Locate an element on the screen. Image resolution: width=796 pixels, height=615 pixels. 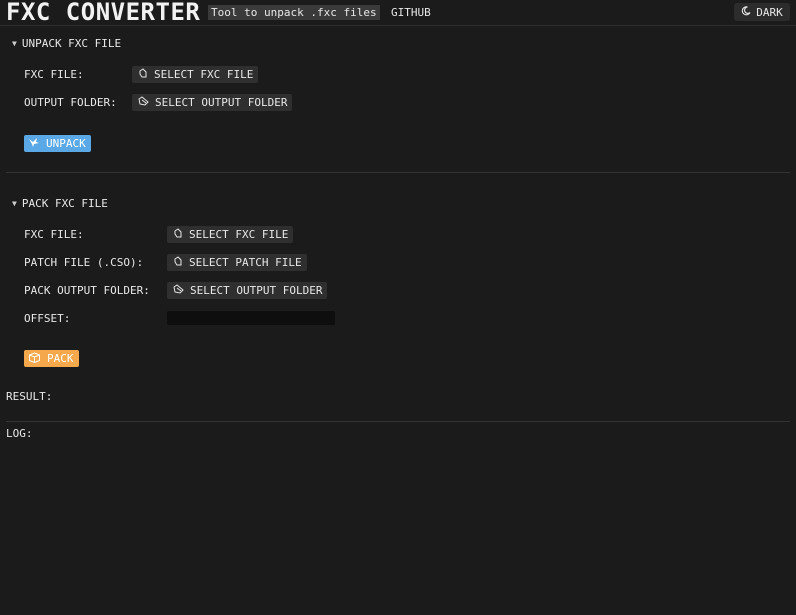
pack-select-output-button: SELECT OUTPUT FOLDER is located at coordinates (247, 290).